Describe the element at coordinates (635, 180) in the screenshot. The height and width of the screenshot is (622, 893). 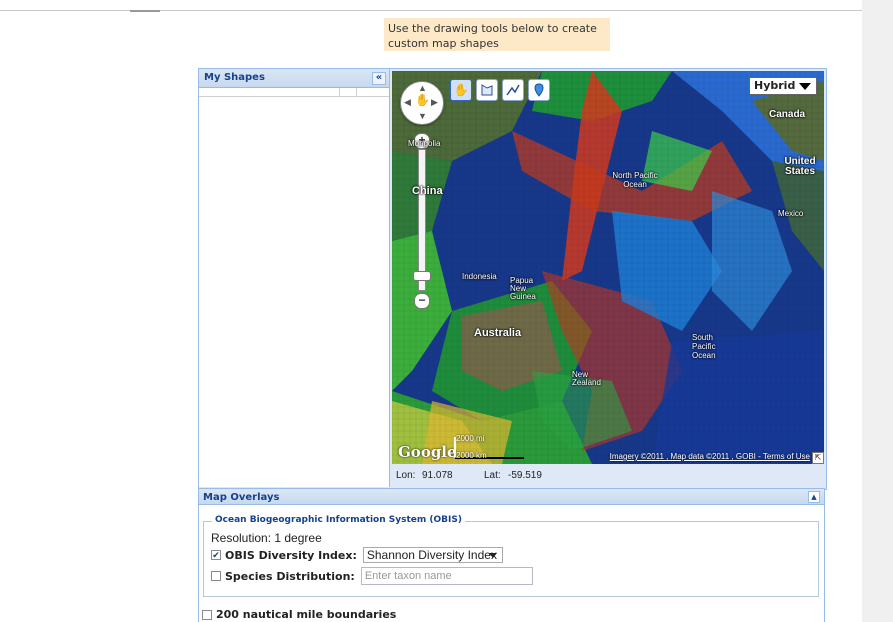
I see `map-label-north-pacific: North Pacific Ocean` at that location.